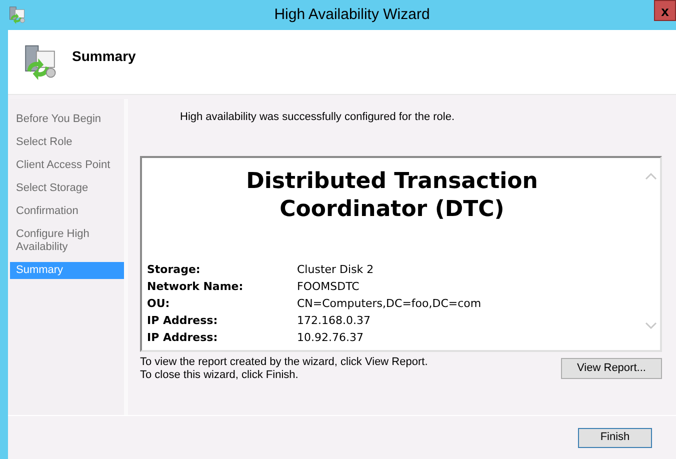 Image resolution: width=676 pixels, height=459 pixels. What do you see at coordinates (615, 438) in the screenshot?
I see `finish-button: Finish` at bounding box center [615, 438].